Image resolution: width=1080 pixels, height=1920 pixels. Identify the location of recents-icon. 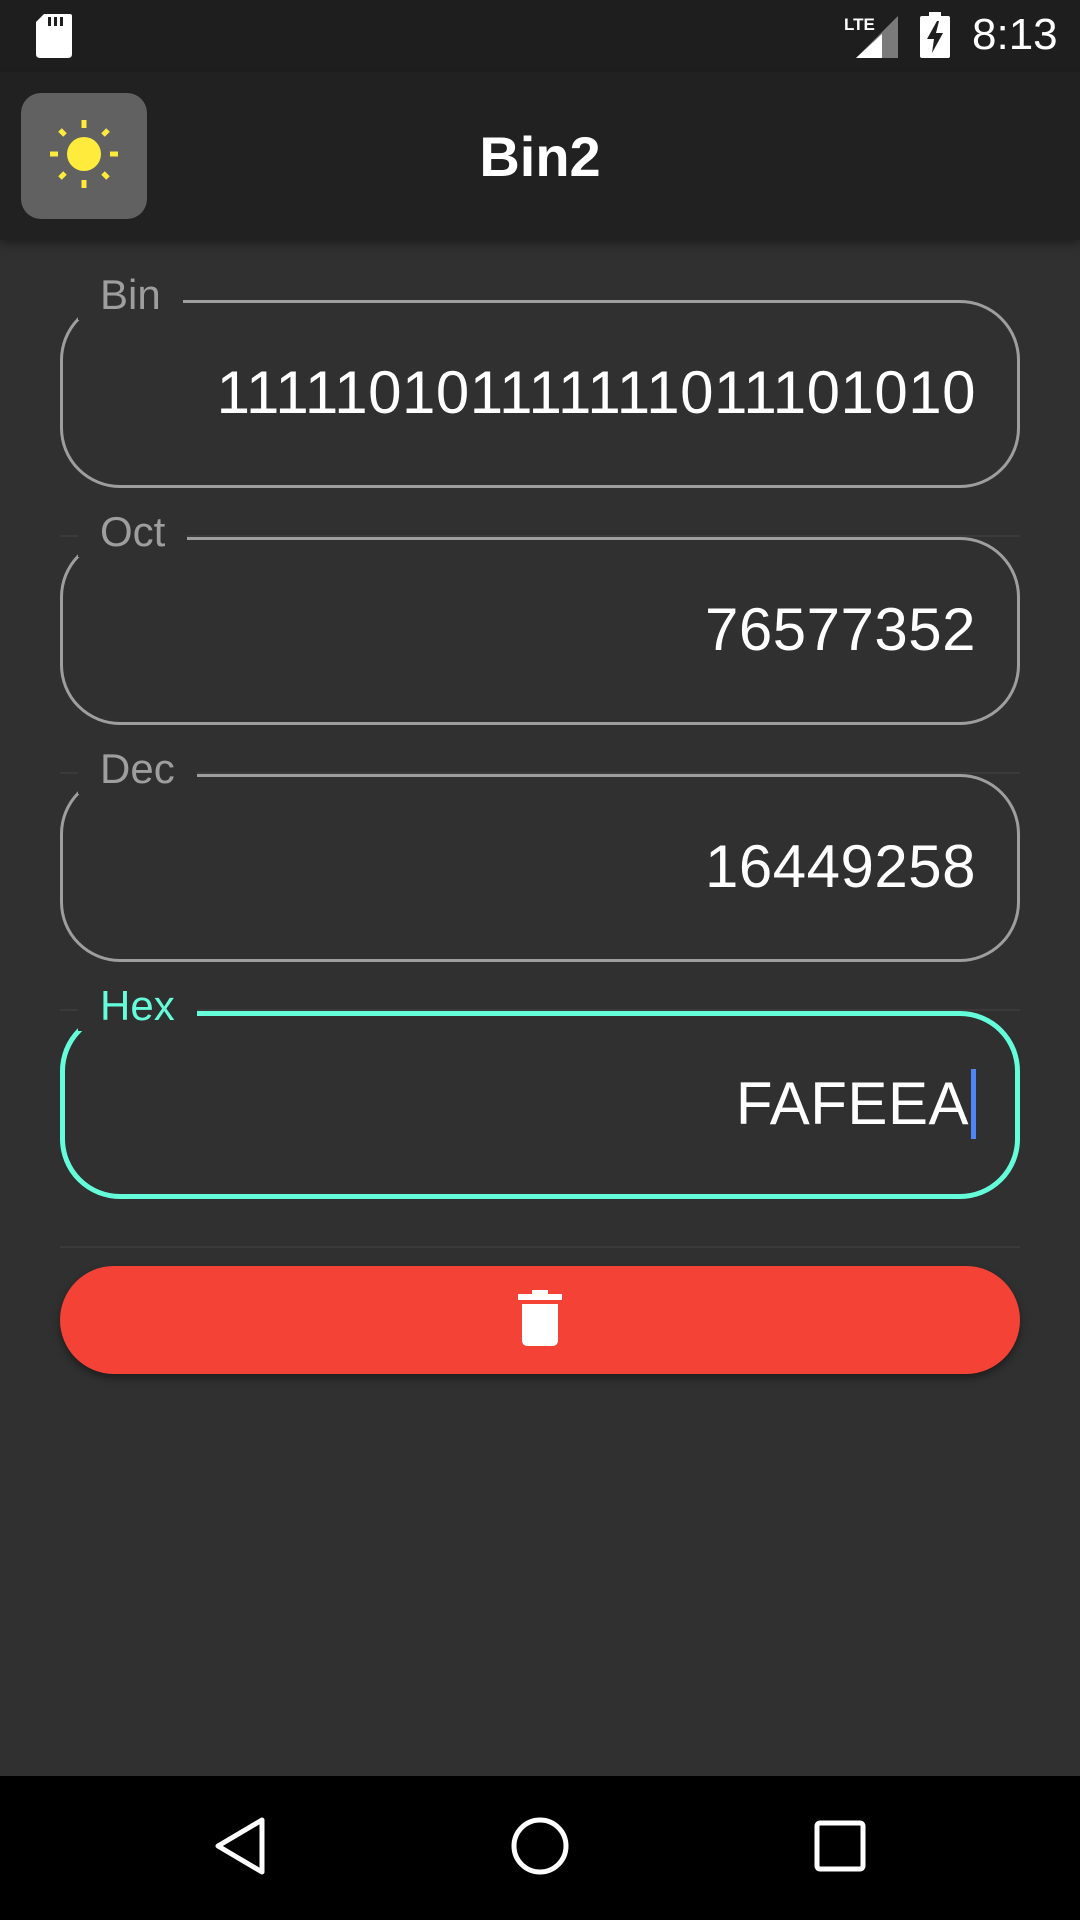
(840, 1848).